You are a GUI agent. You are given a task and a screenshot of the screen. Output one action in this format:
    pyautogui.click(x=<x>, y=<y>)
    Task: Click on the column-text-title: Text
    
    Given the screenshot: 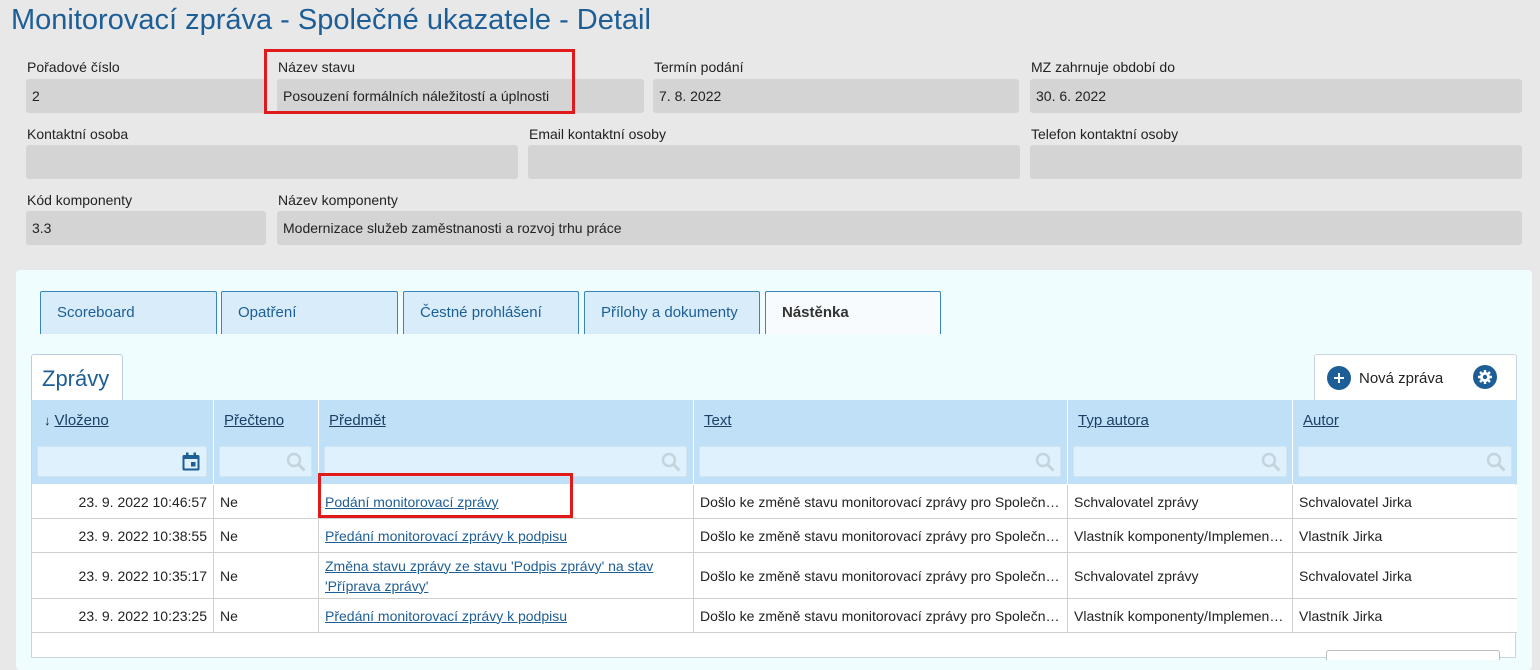 What is the action you would take?
    pyautogui.click(x=718, y=420)
    